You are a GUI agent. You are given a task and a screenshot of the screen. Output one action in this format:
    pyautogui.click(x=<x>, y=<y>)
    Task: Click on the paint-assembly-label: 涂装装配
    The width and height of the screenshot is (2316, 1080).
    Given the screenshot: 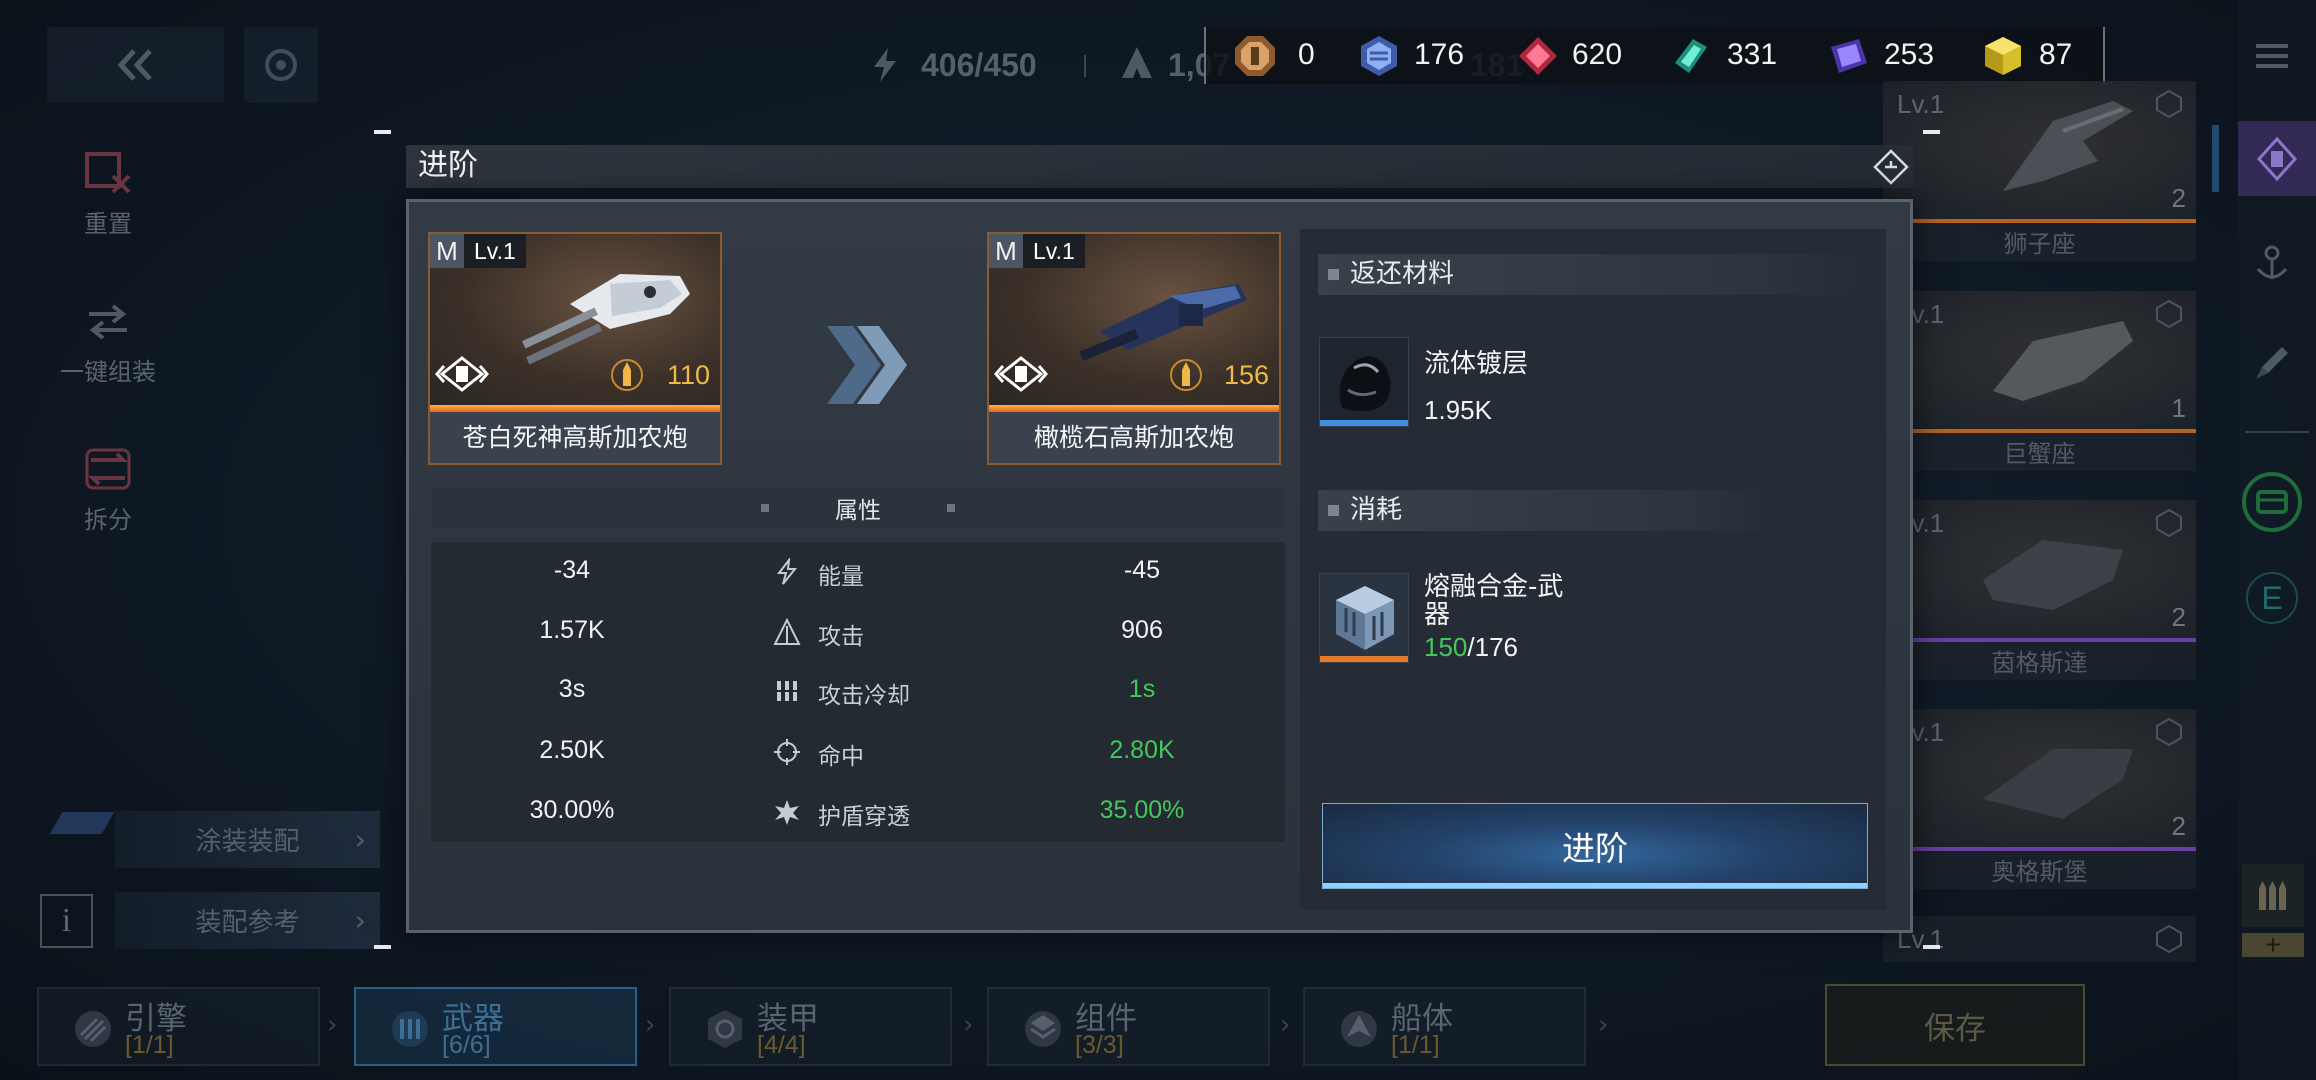 What is the action you would take?
    pyautogui.click(x=247, y=842)
    